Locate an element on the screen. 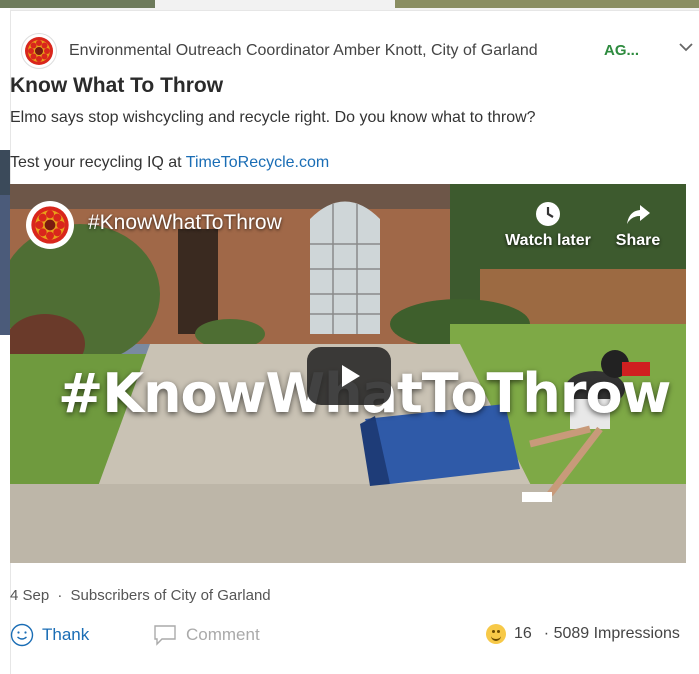  channel-logo is located at coordinates (50, 225).